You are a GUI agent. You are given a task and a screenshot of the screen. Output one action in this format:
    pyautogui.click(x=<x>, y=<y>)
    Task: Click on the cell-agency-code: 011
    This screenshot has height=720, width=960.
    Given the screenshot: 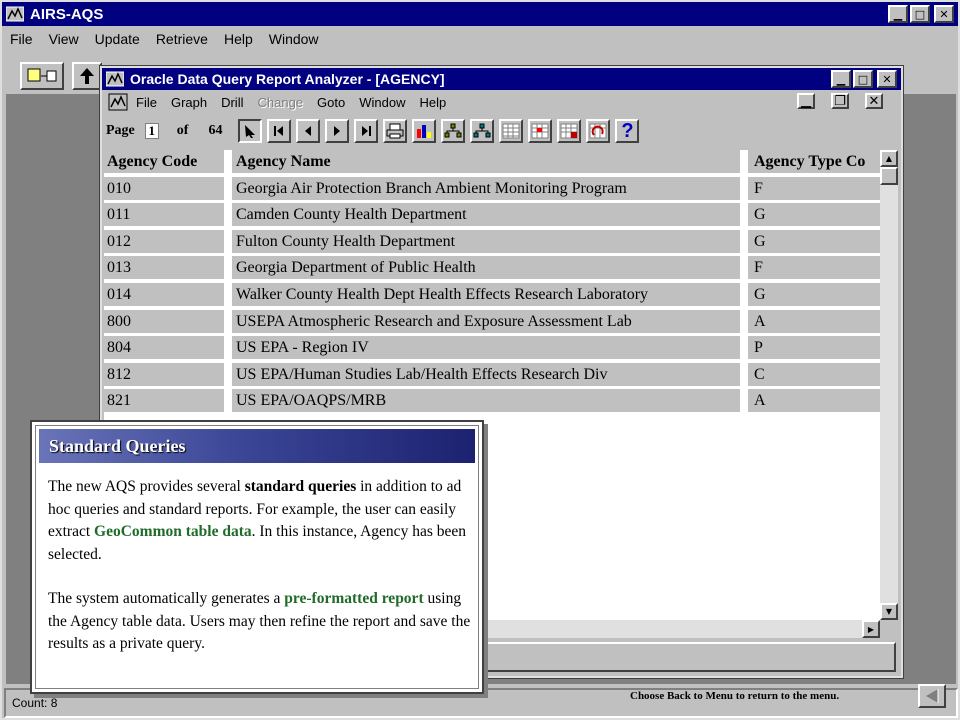 What is the action you would take?
    pyautogui.click(x=164, y=215)
    